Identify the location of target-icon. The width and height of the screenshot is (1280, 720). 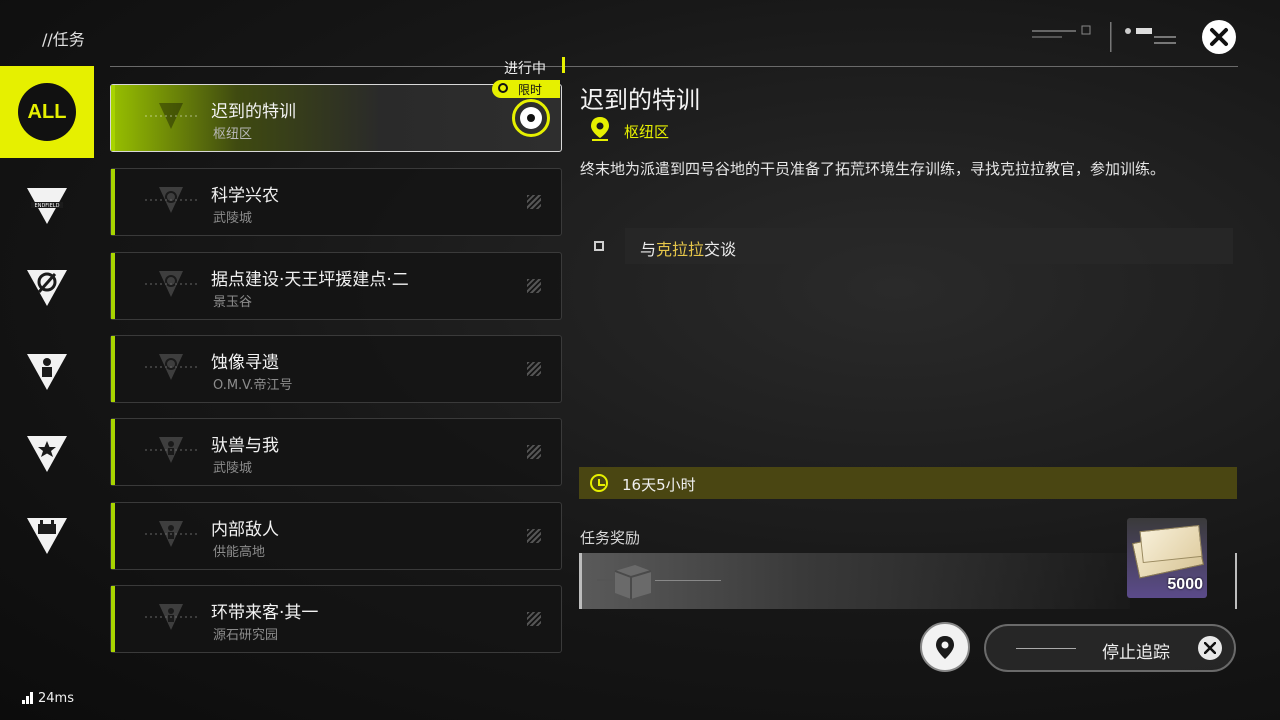
(531, 118).